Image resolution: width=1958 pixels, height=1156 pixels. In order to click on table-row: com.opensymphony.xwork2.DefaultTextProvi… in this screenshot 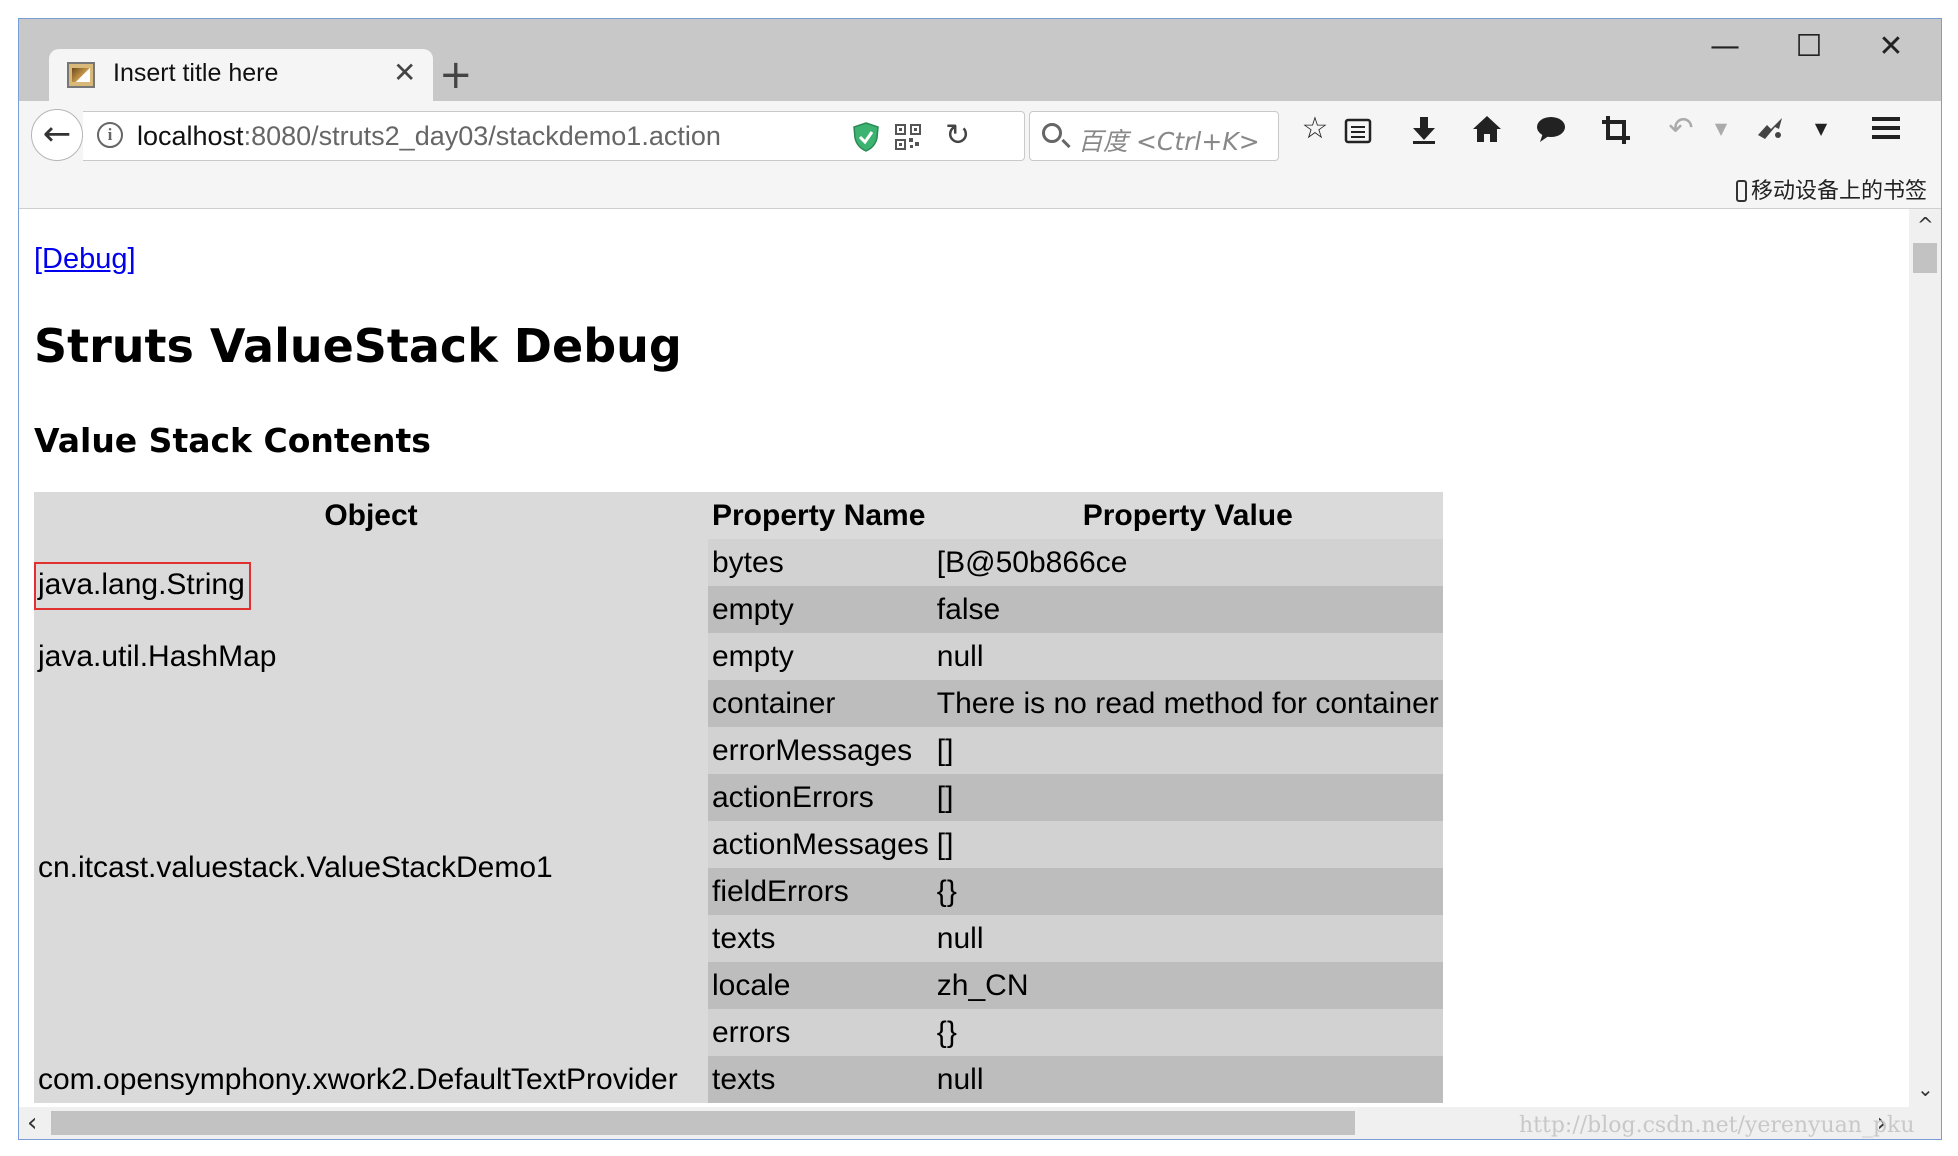, I will do `click(738, 1079)`.